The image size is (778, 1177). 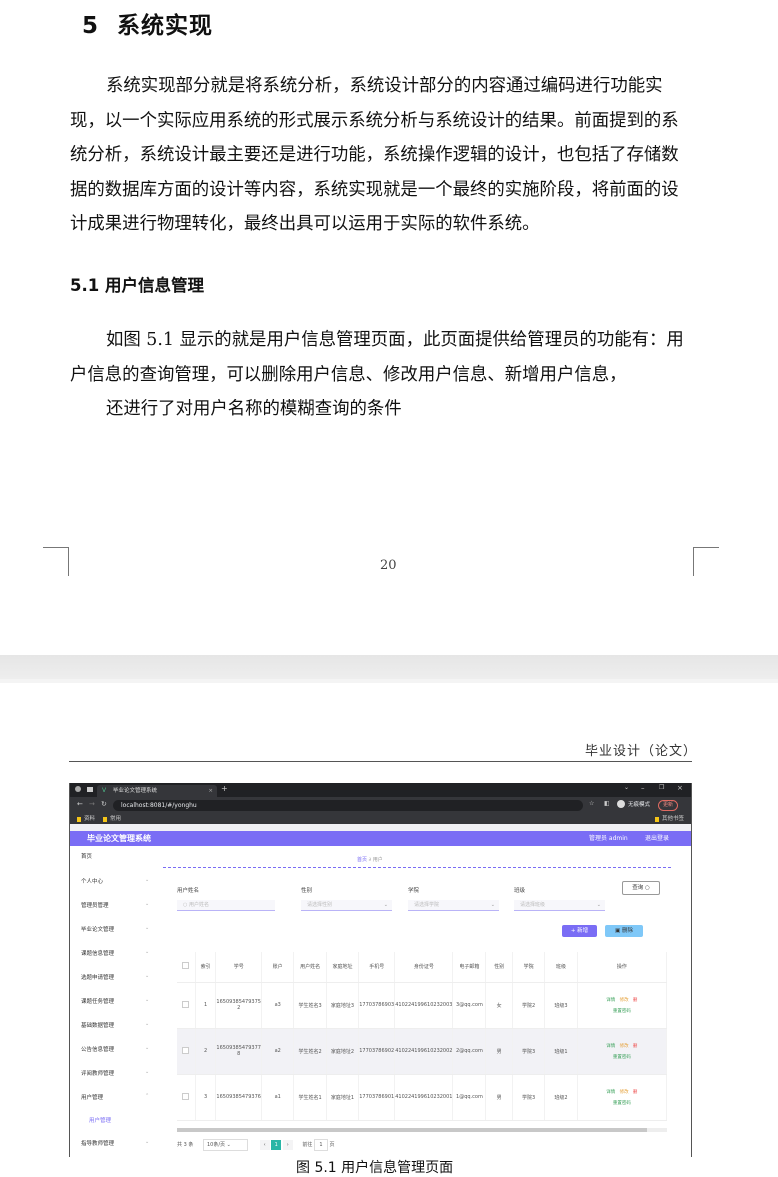 What do you see at coordinates (424, 1051) in the screenshot?
I see `cell-idcard: 410224199610232002` at bounding box center [424, 1051].